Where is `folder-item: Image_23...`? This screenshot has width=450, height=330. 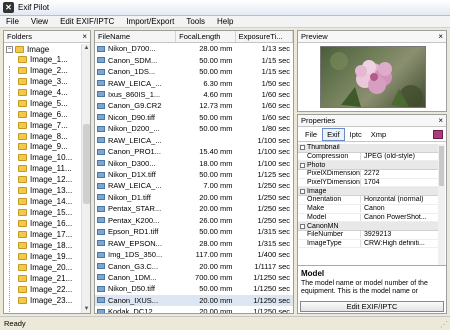 folder-item: Image_23... is located at coordinates (43, 300).